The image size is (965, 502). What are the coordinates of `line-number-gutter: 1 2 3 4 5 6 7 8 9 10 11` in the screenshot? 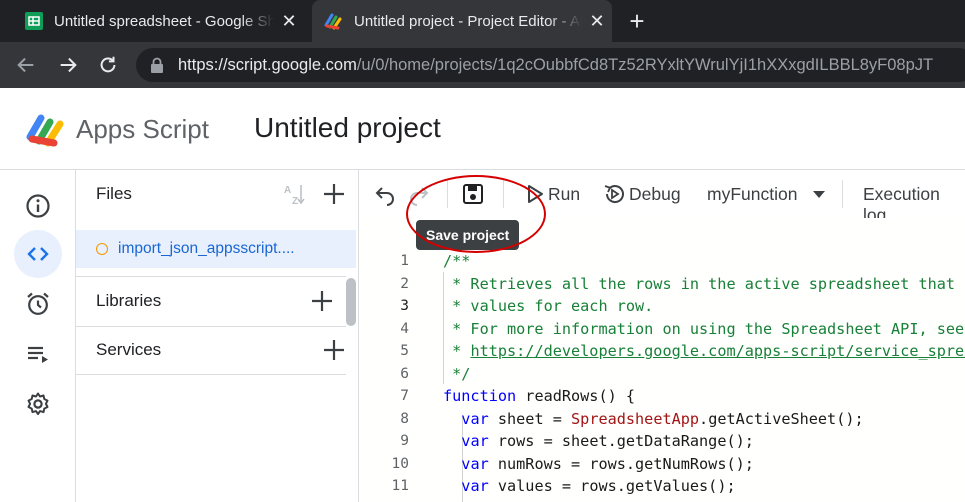 It's located at (389, 374).